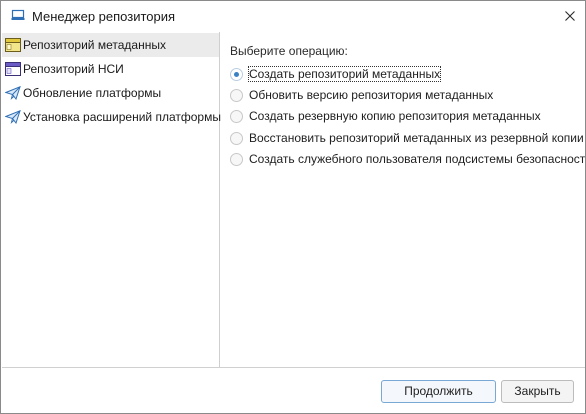 This screenshot has width=586, height=414. I want to click on sidebar-item-platform-update: Обновление платформы, so click(110, 93).